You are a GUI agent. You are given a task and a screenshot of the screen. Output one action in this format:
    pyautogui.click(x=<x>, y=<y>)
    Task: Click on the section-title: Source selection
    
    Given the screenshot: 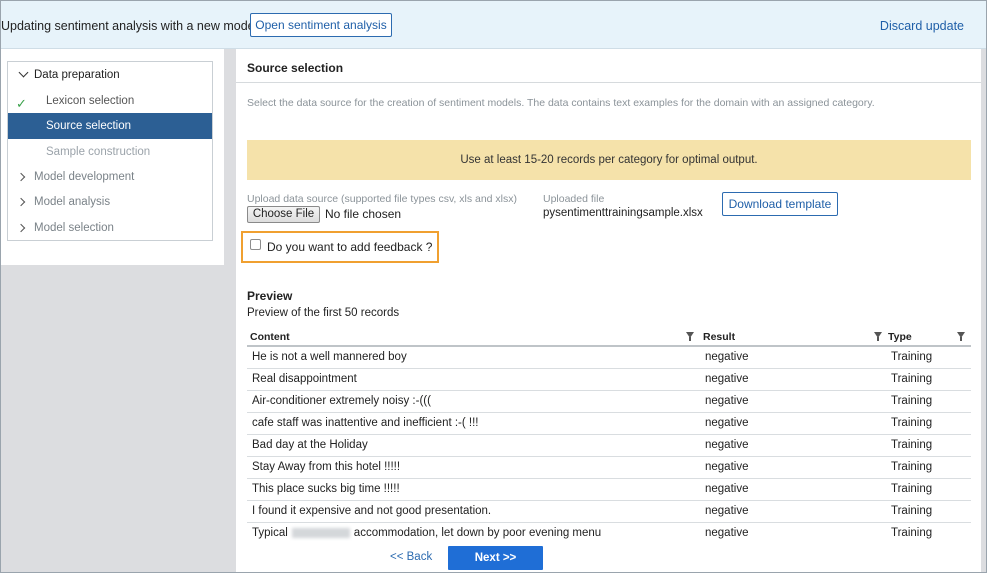 What is the action you would take?
    pyautogui.click(x=295, y=68)
    